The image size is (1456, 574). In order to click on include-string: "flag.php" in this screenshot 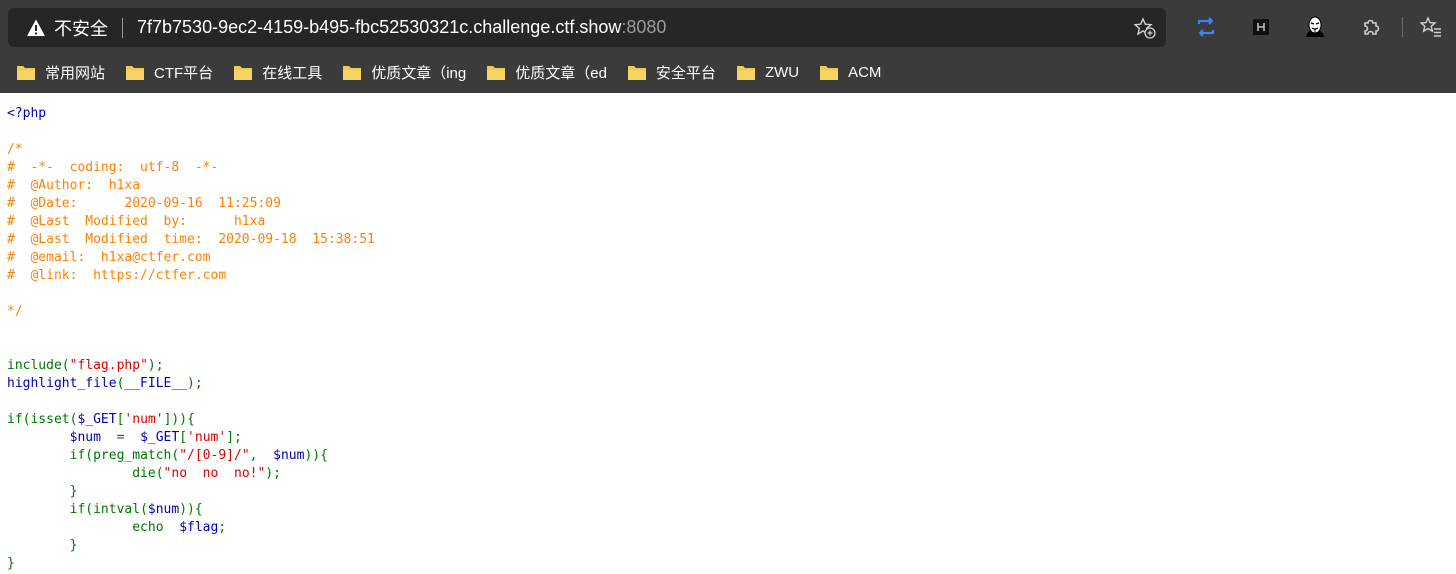, I will do `click(108, 365)`.